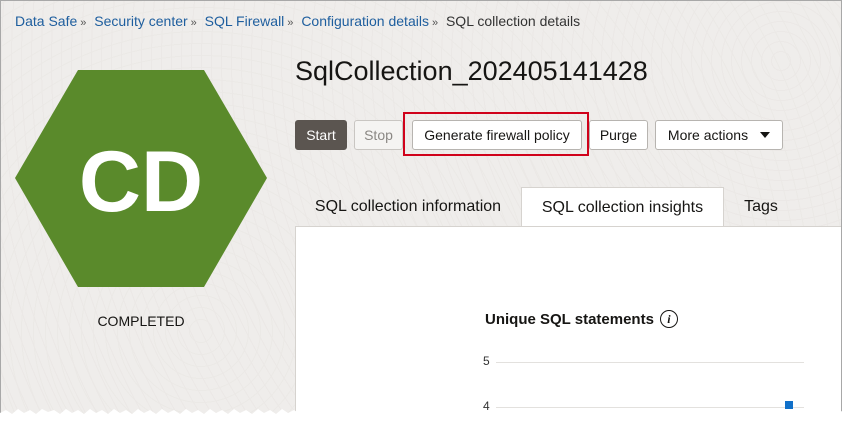  Describe the element at coordinates (668, 319) in the screenshot. I see `info-icon: i` at that location.